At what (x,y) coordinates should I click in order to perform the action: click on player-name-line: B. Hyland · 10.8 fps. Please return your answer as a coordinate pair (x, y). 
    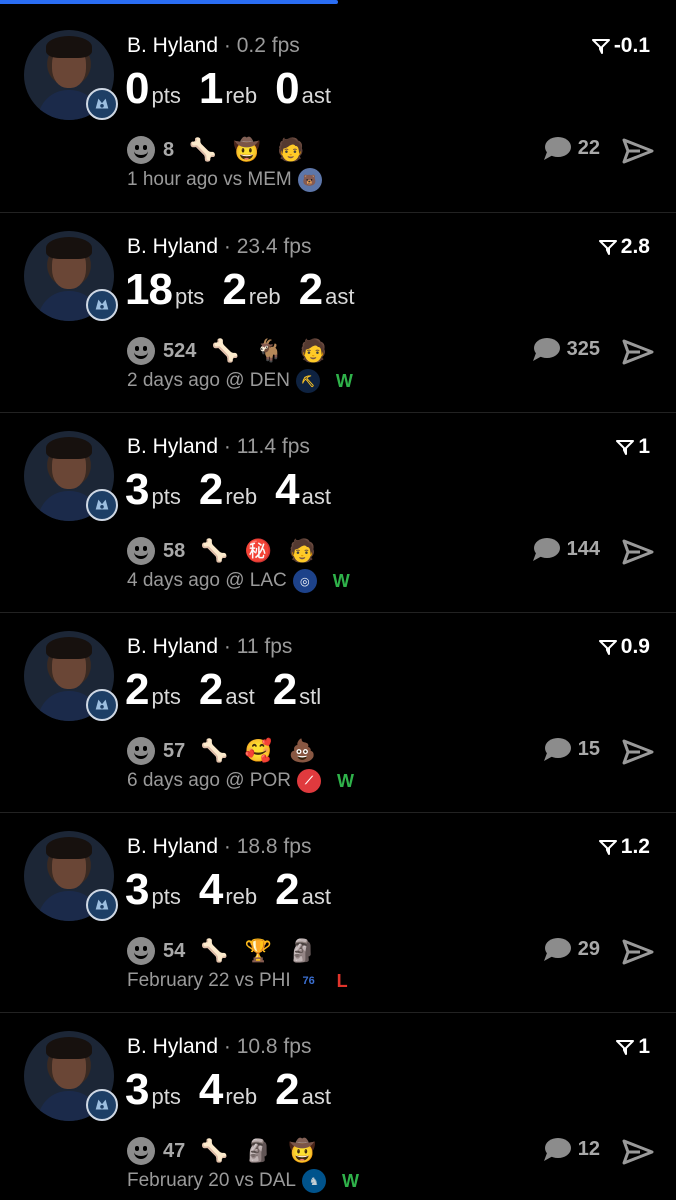
    Looking at the image, I should click on (219, 1047).